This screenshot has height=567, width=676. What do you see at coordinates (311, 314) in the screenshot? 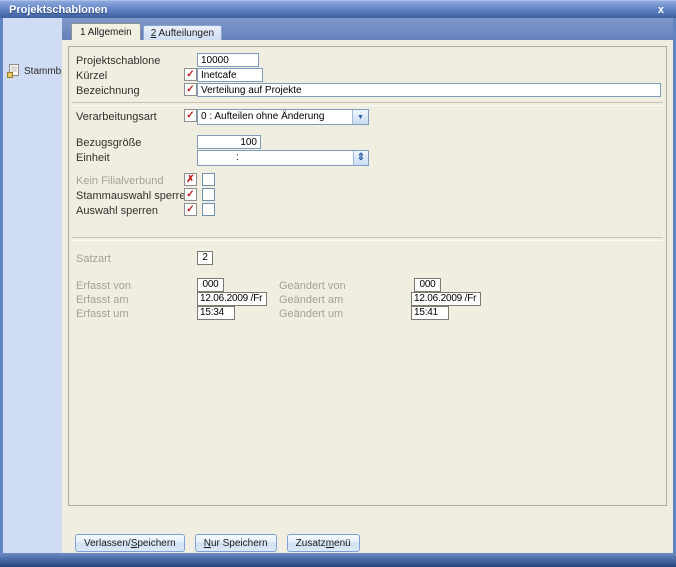
I see `geaendert-um-label: Geändert um` at bounding box center [311, 314].